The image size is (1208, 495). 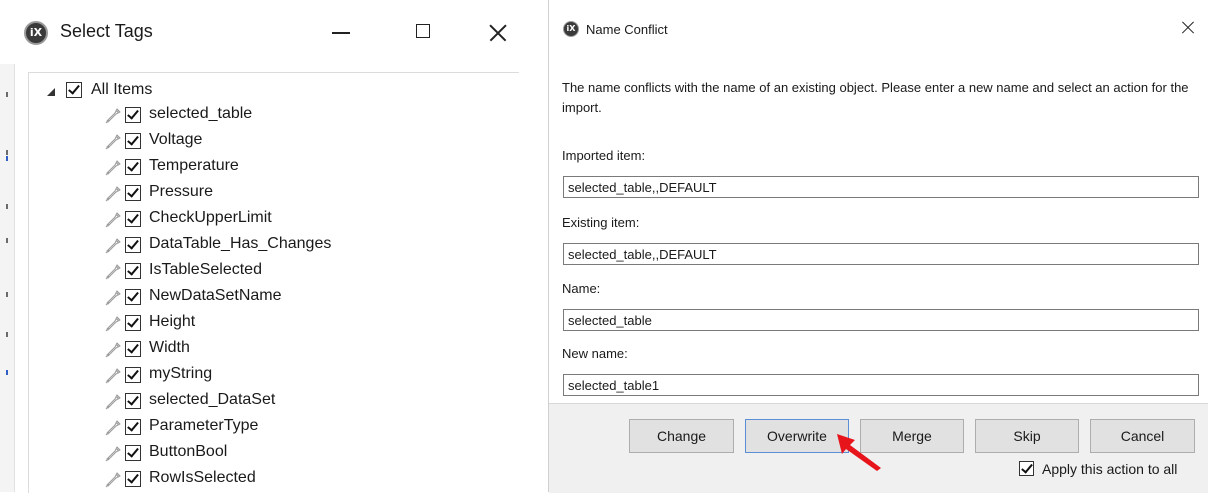 I want to click on tag-label: Voltage, so click(x=176, y=139).